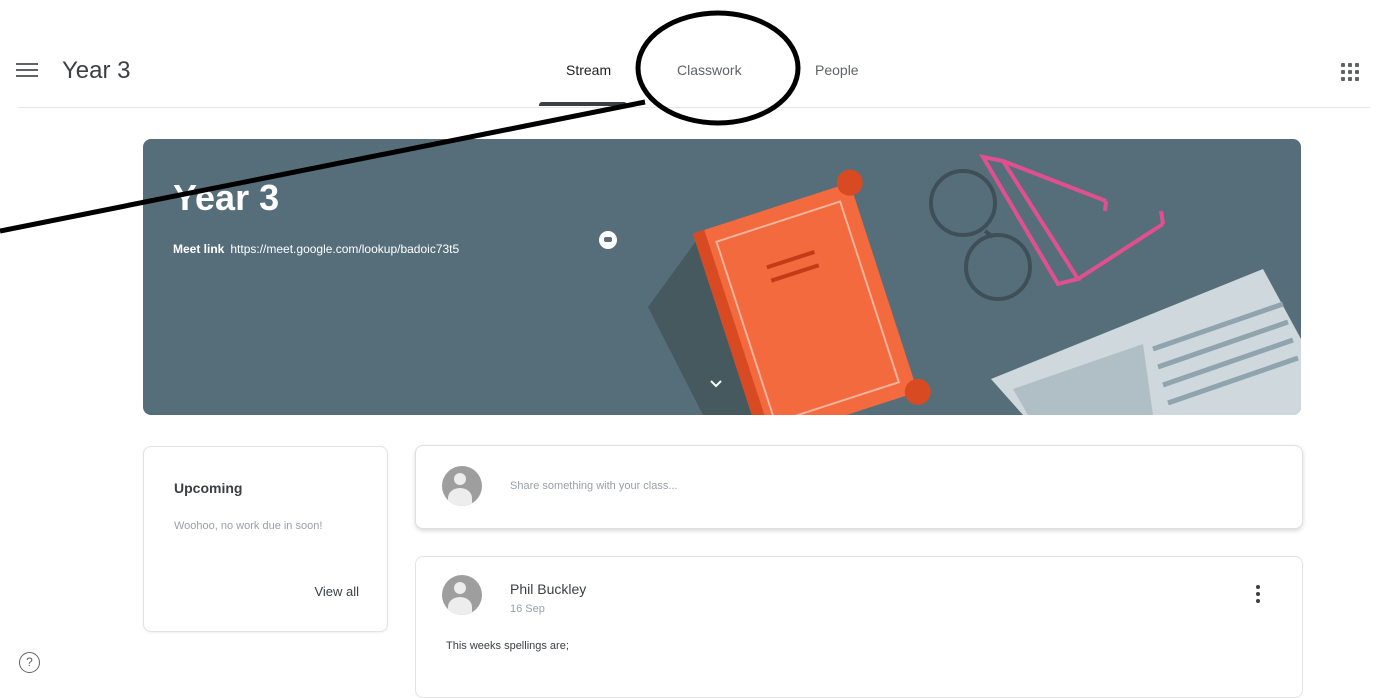 The height and width of the screenshot is (698, 1387). I want to click on tab-people: People, so click(837, 70).